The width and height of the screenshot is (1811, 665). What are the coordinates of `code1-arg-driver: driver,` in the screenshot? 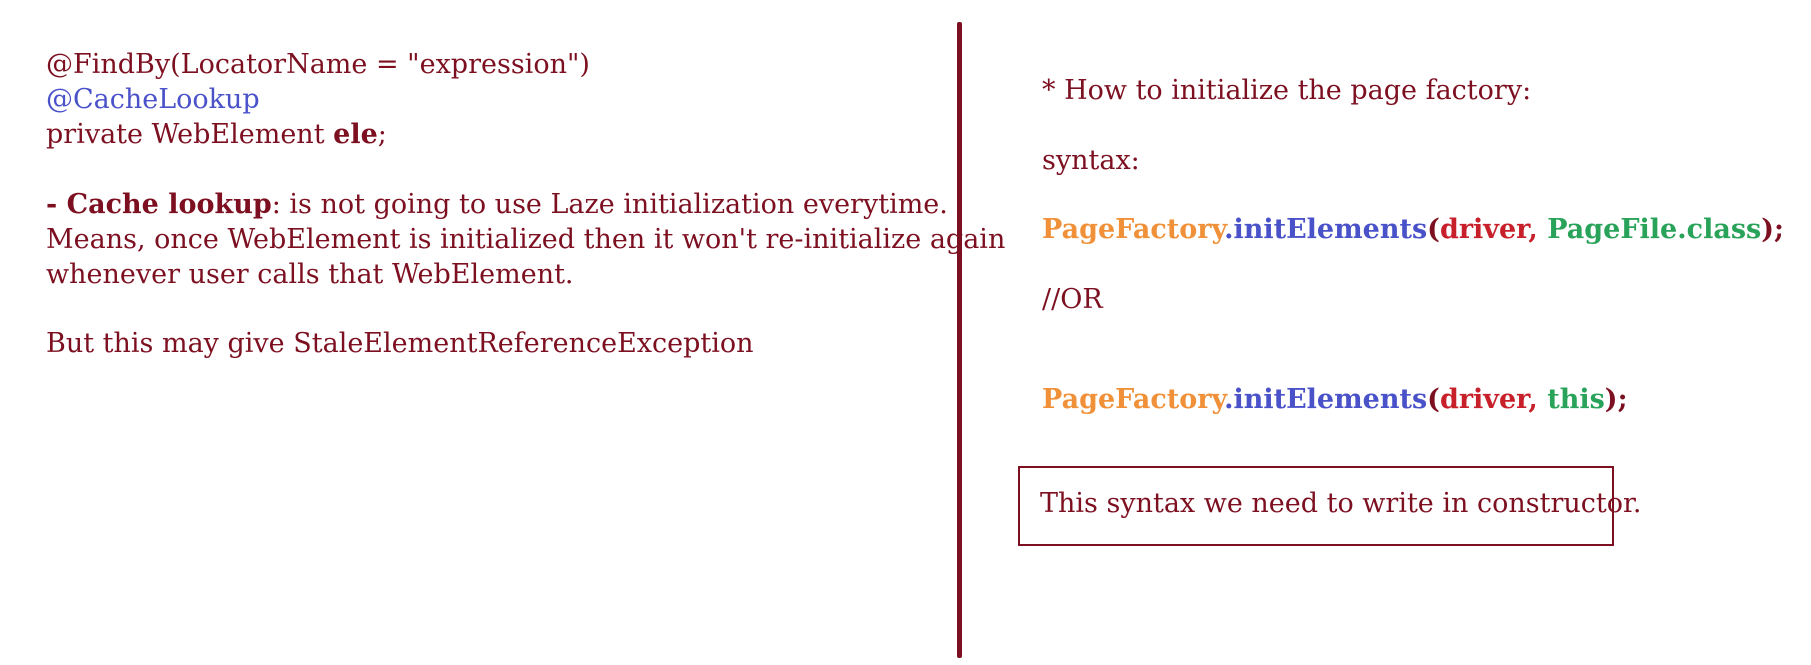 It's located at (1488, 229).